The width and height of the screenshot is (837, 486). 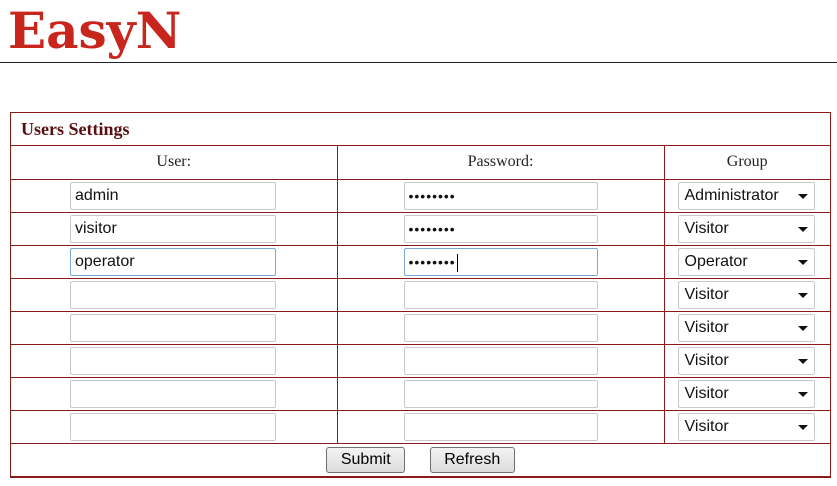 What do you see at coordinates (472, 459) in the screenshot?
I see `refresh-button: Refresh` at bounding box center [472, 459].